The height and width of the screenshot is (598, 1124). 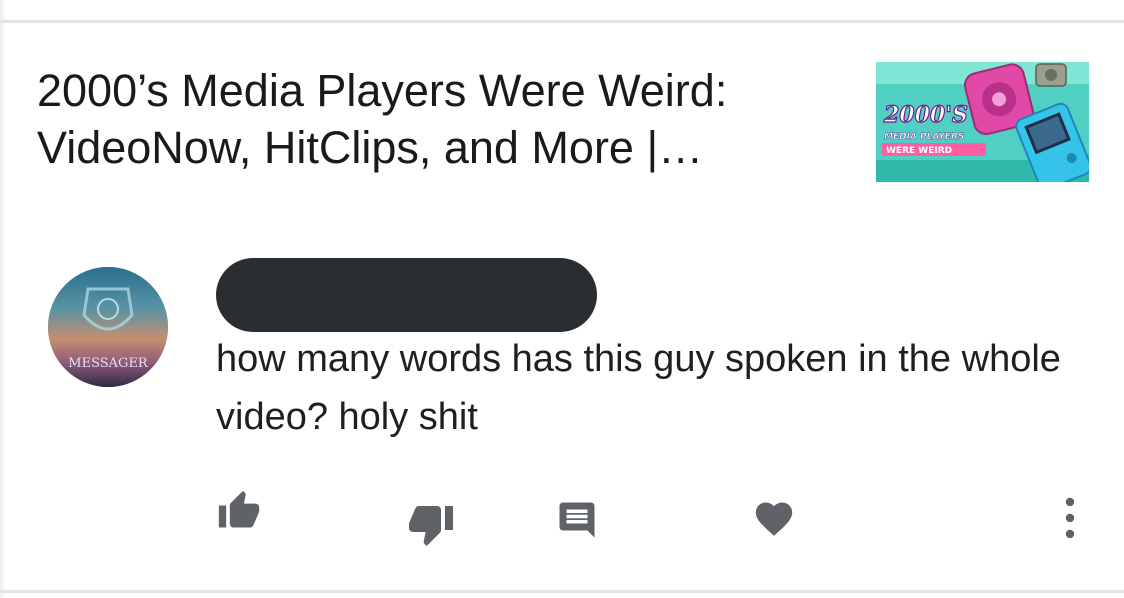 I want to click on video-thumbnail: 2000'S MEDIA PLAYERS WERE WEIRD, so click(x=982, y=122).